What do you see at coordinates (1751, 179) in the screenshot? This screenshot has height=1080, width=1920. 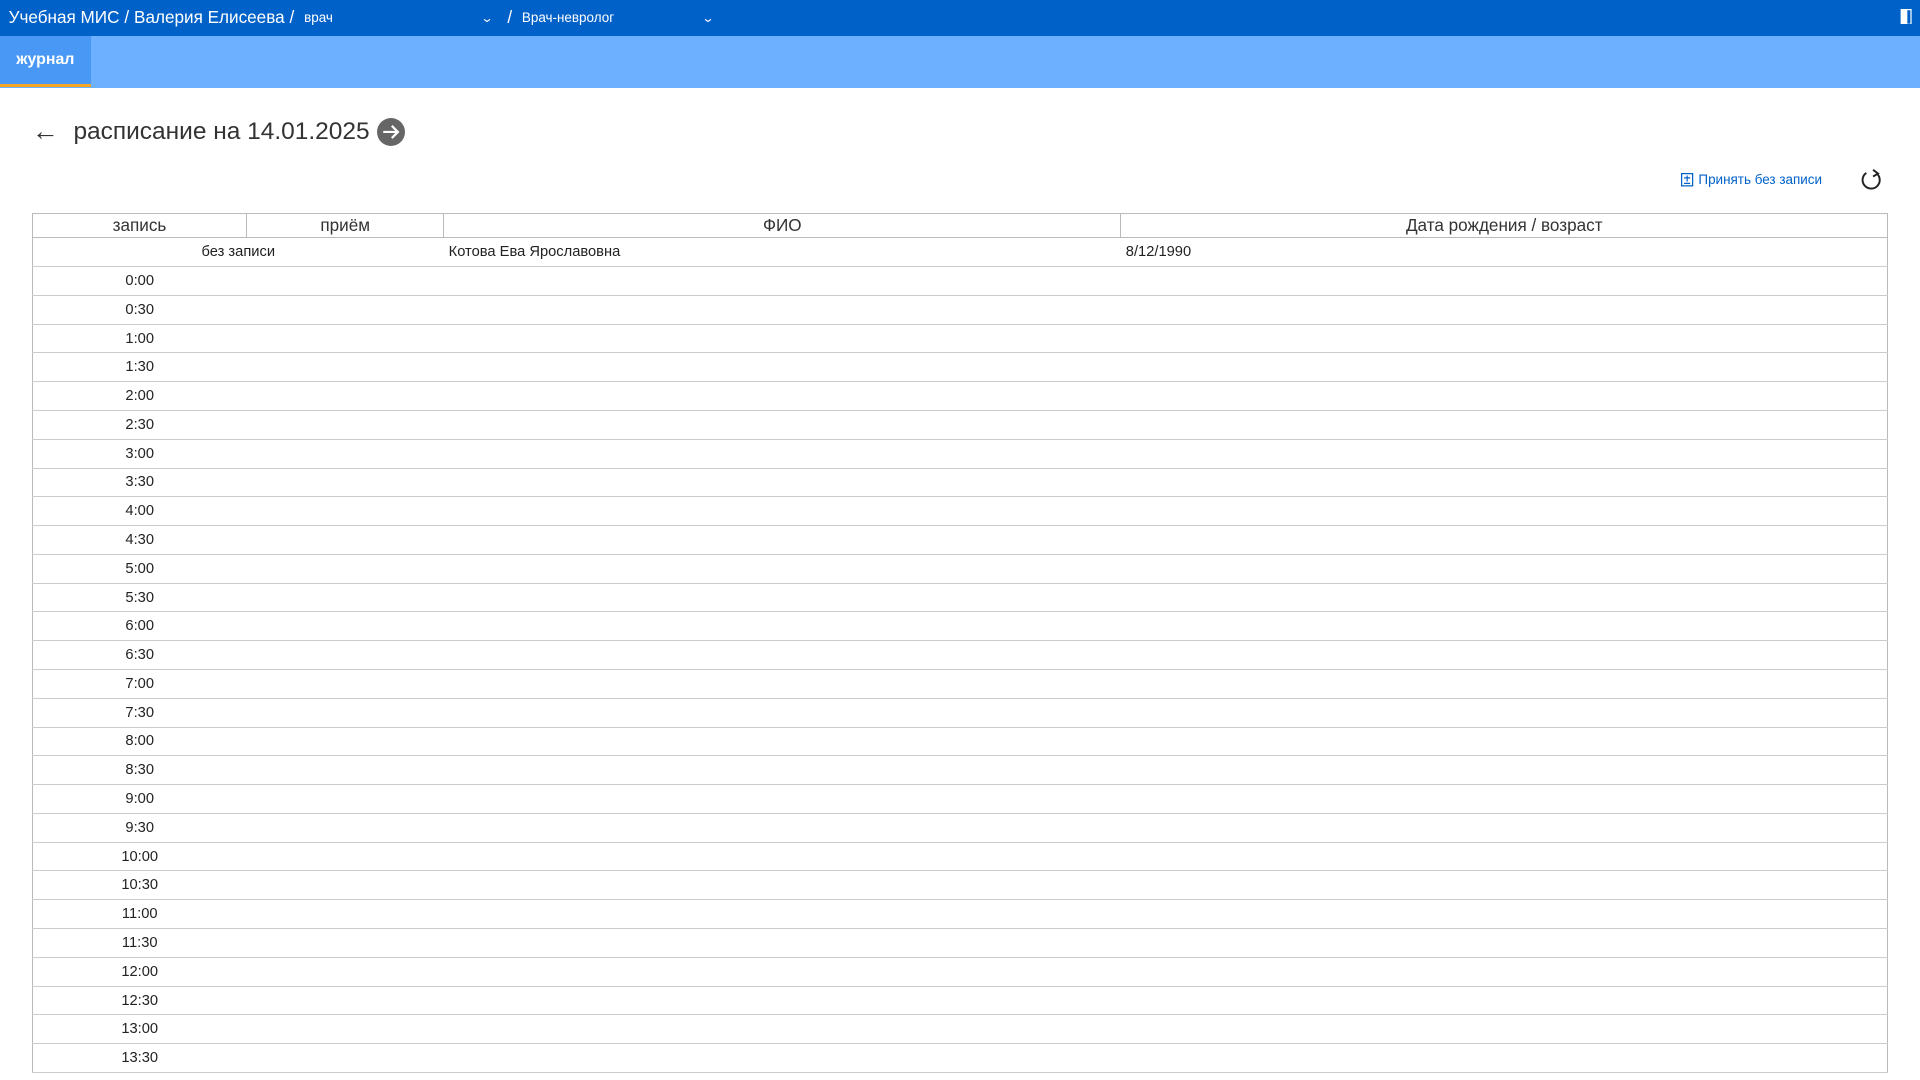 I see `accept-without-appointment-button: Принять без записи` at bounding box center [1751, 179].